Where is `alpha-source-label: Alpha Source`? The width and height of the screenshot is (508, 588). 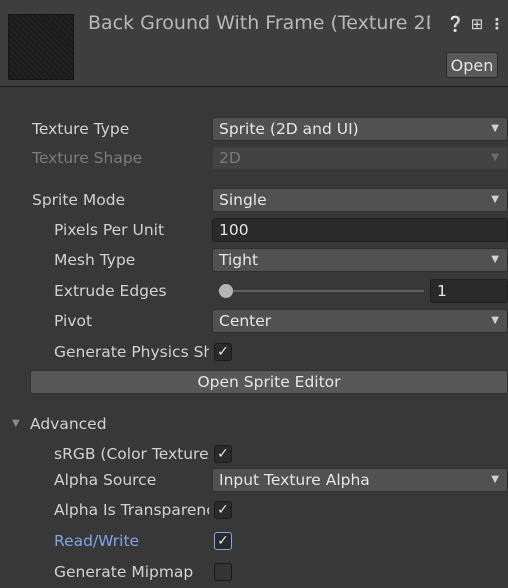 alpha-source-label: Alpha Source is located at coordinates (105, 480).